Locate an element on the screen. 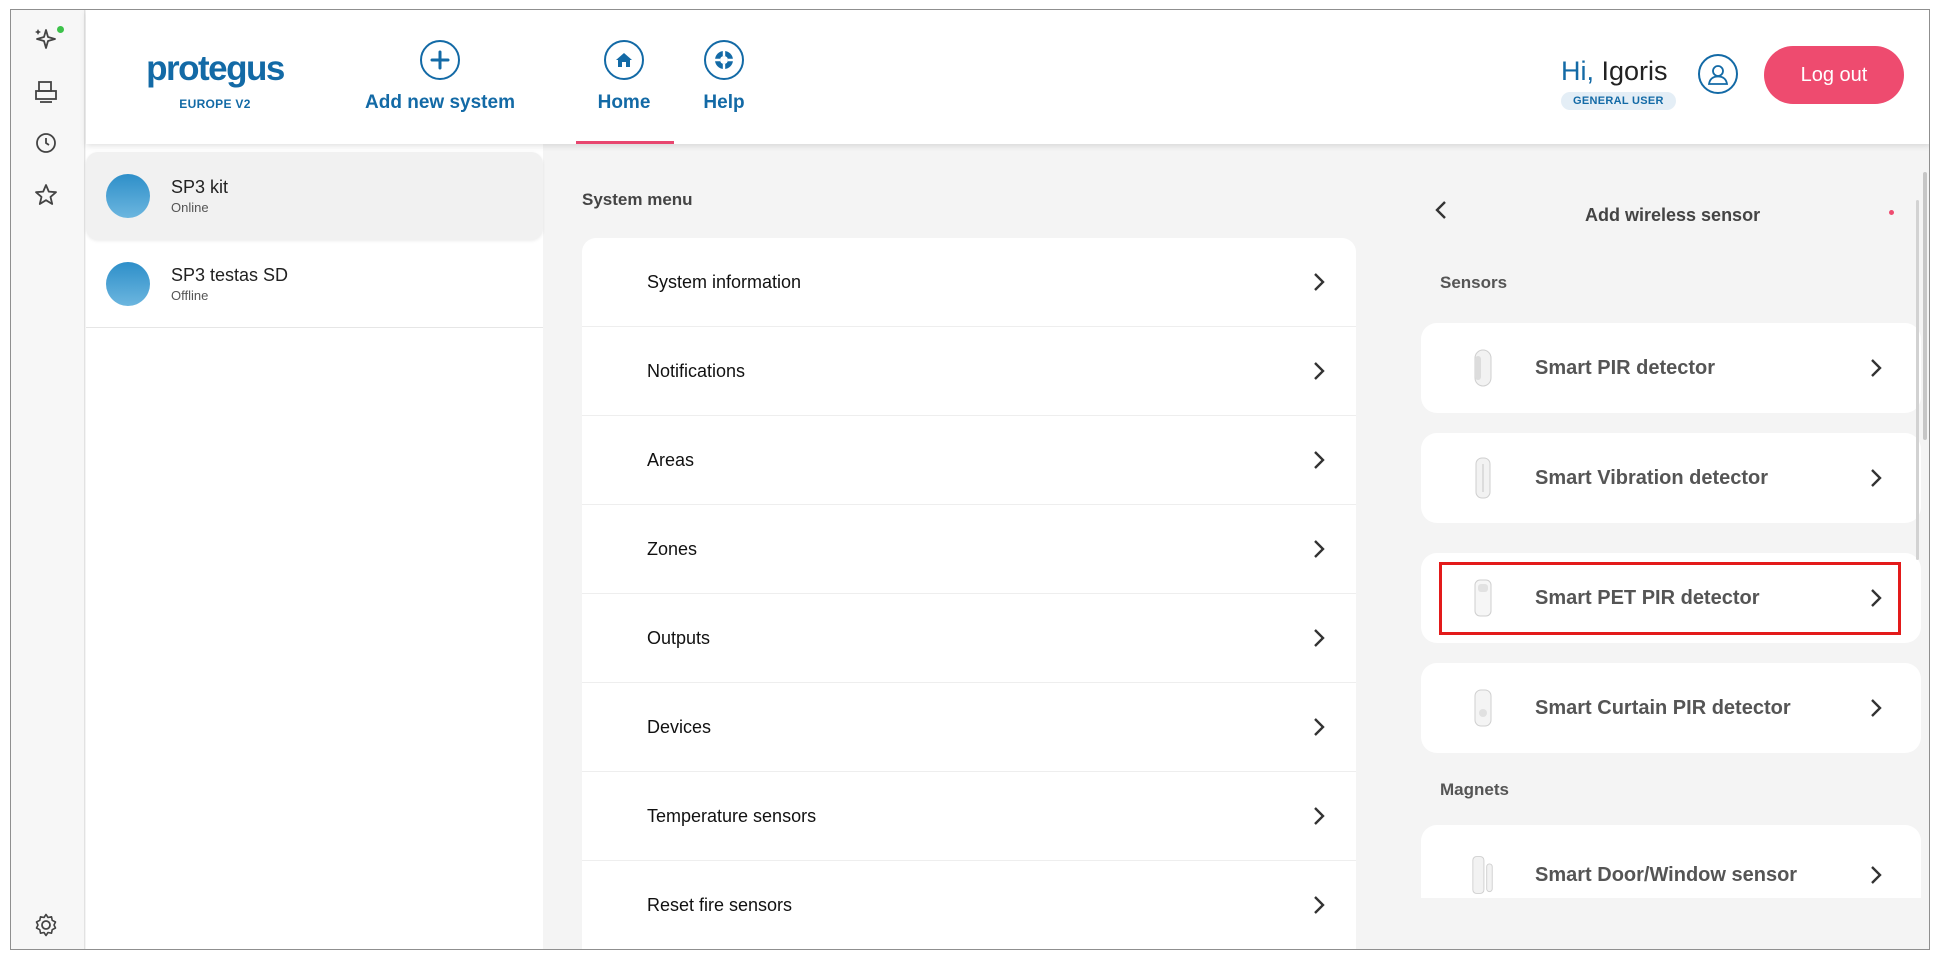 Image resolution: width=1940 pixels, height=956 pixels. system-status: Online is located at coordinates (190, 207).